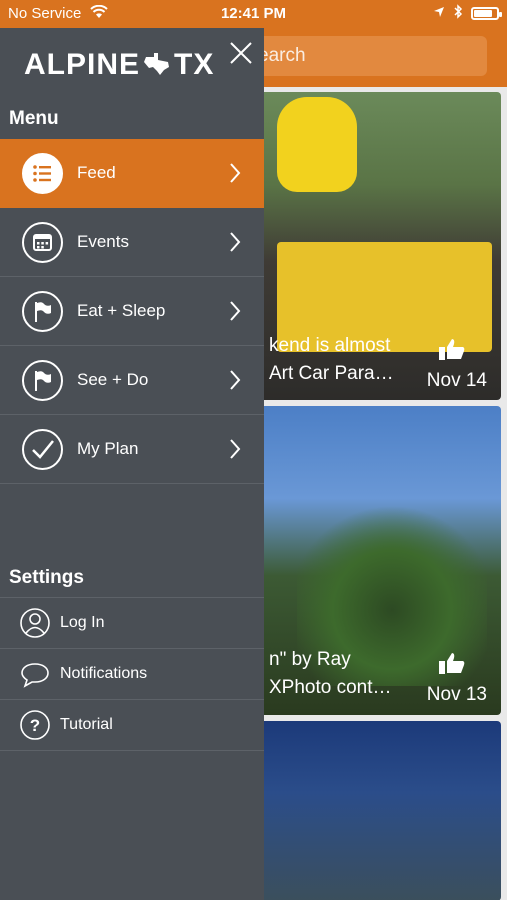 The image size is (507, 900). Describe the element at coordinates (35, 675) in the screenshot. I see `speech-bubble-icon` at that location.